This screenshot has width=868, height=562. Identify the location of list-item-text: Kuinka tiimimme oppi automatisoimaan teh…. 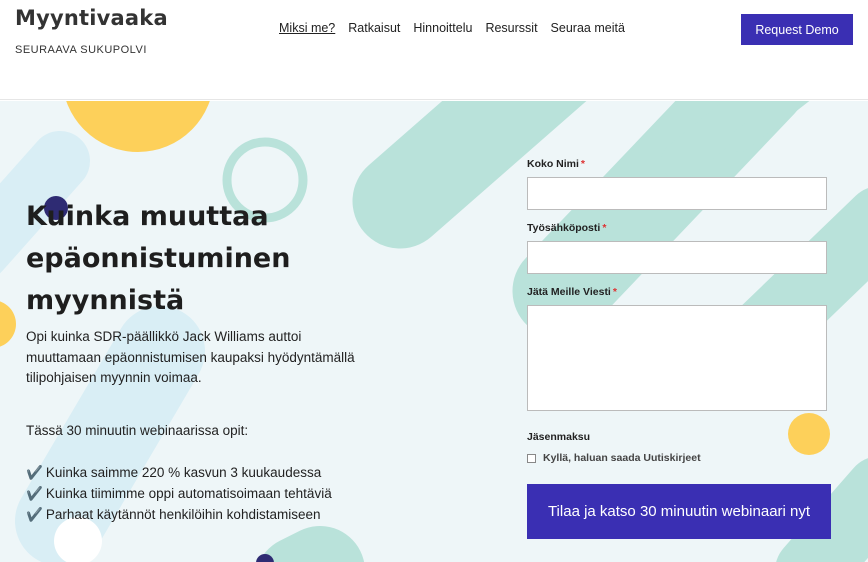
(188, 493).